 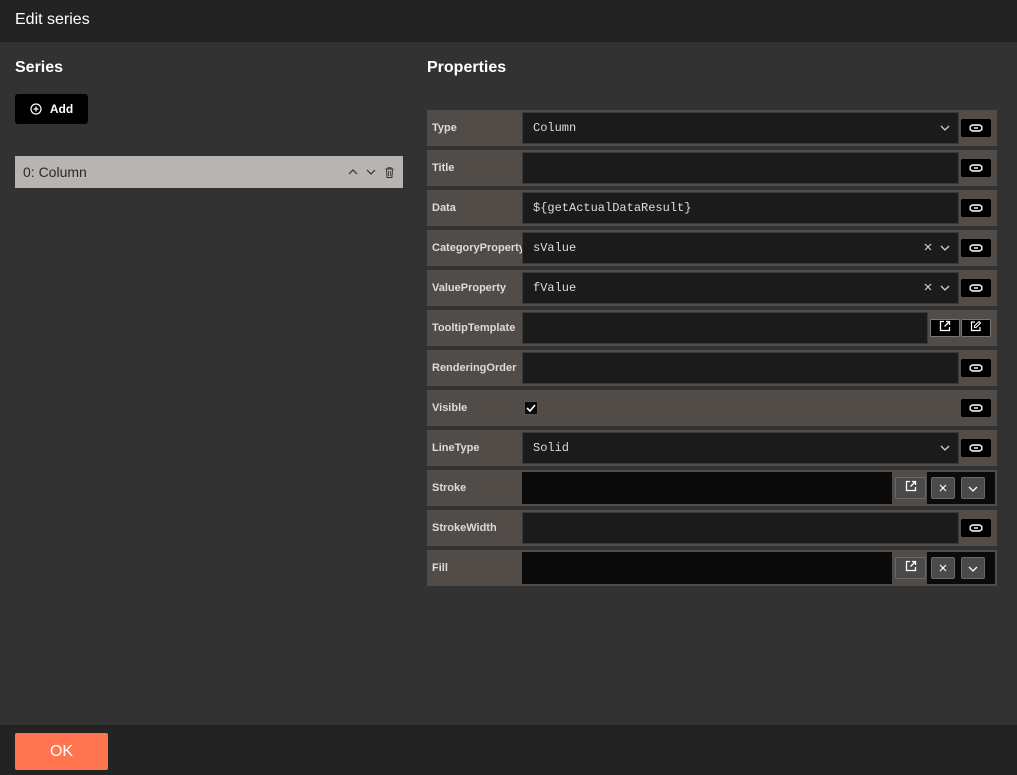 I want to click on visible-checkbox, so click(x=531, y=408).